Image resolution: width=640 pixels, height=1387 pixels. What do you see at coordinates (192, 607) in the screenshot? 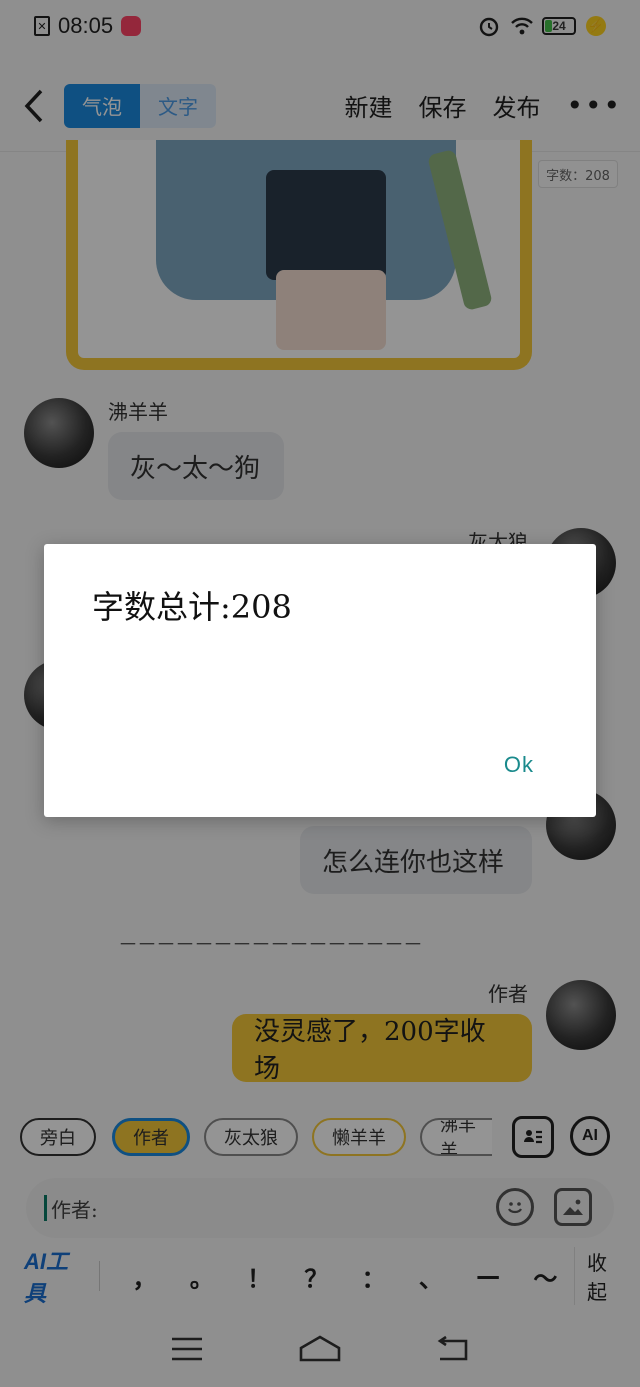
I see `dialog-message: 字数总计:208` at bounding box center [192, 607].